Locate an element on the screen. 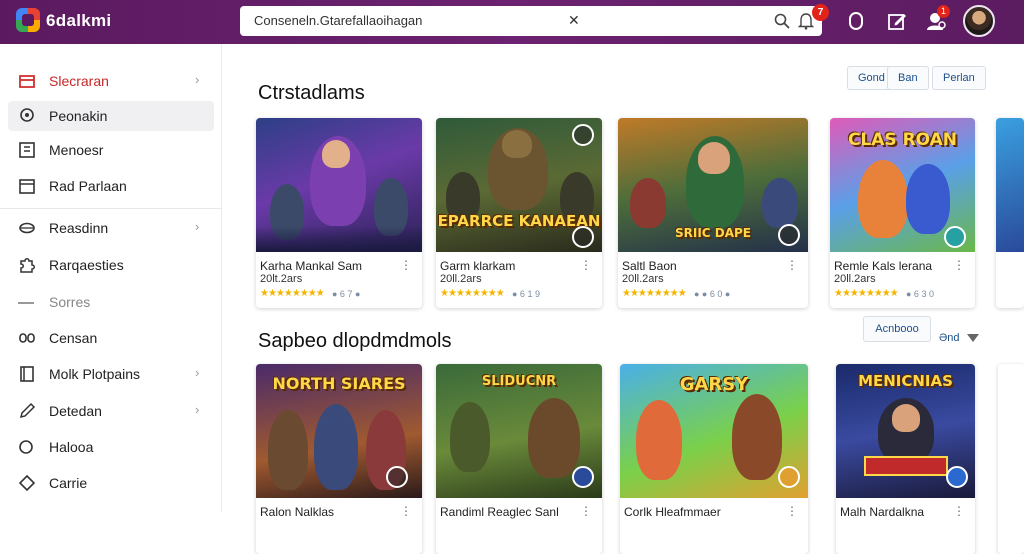 The image size is (1024, 554). pen-icon is located at coordinates (27, 410).